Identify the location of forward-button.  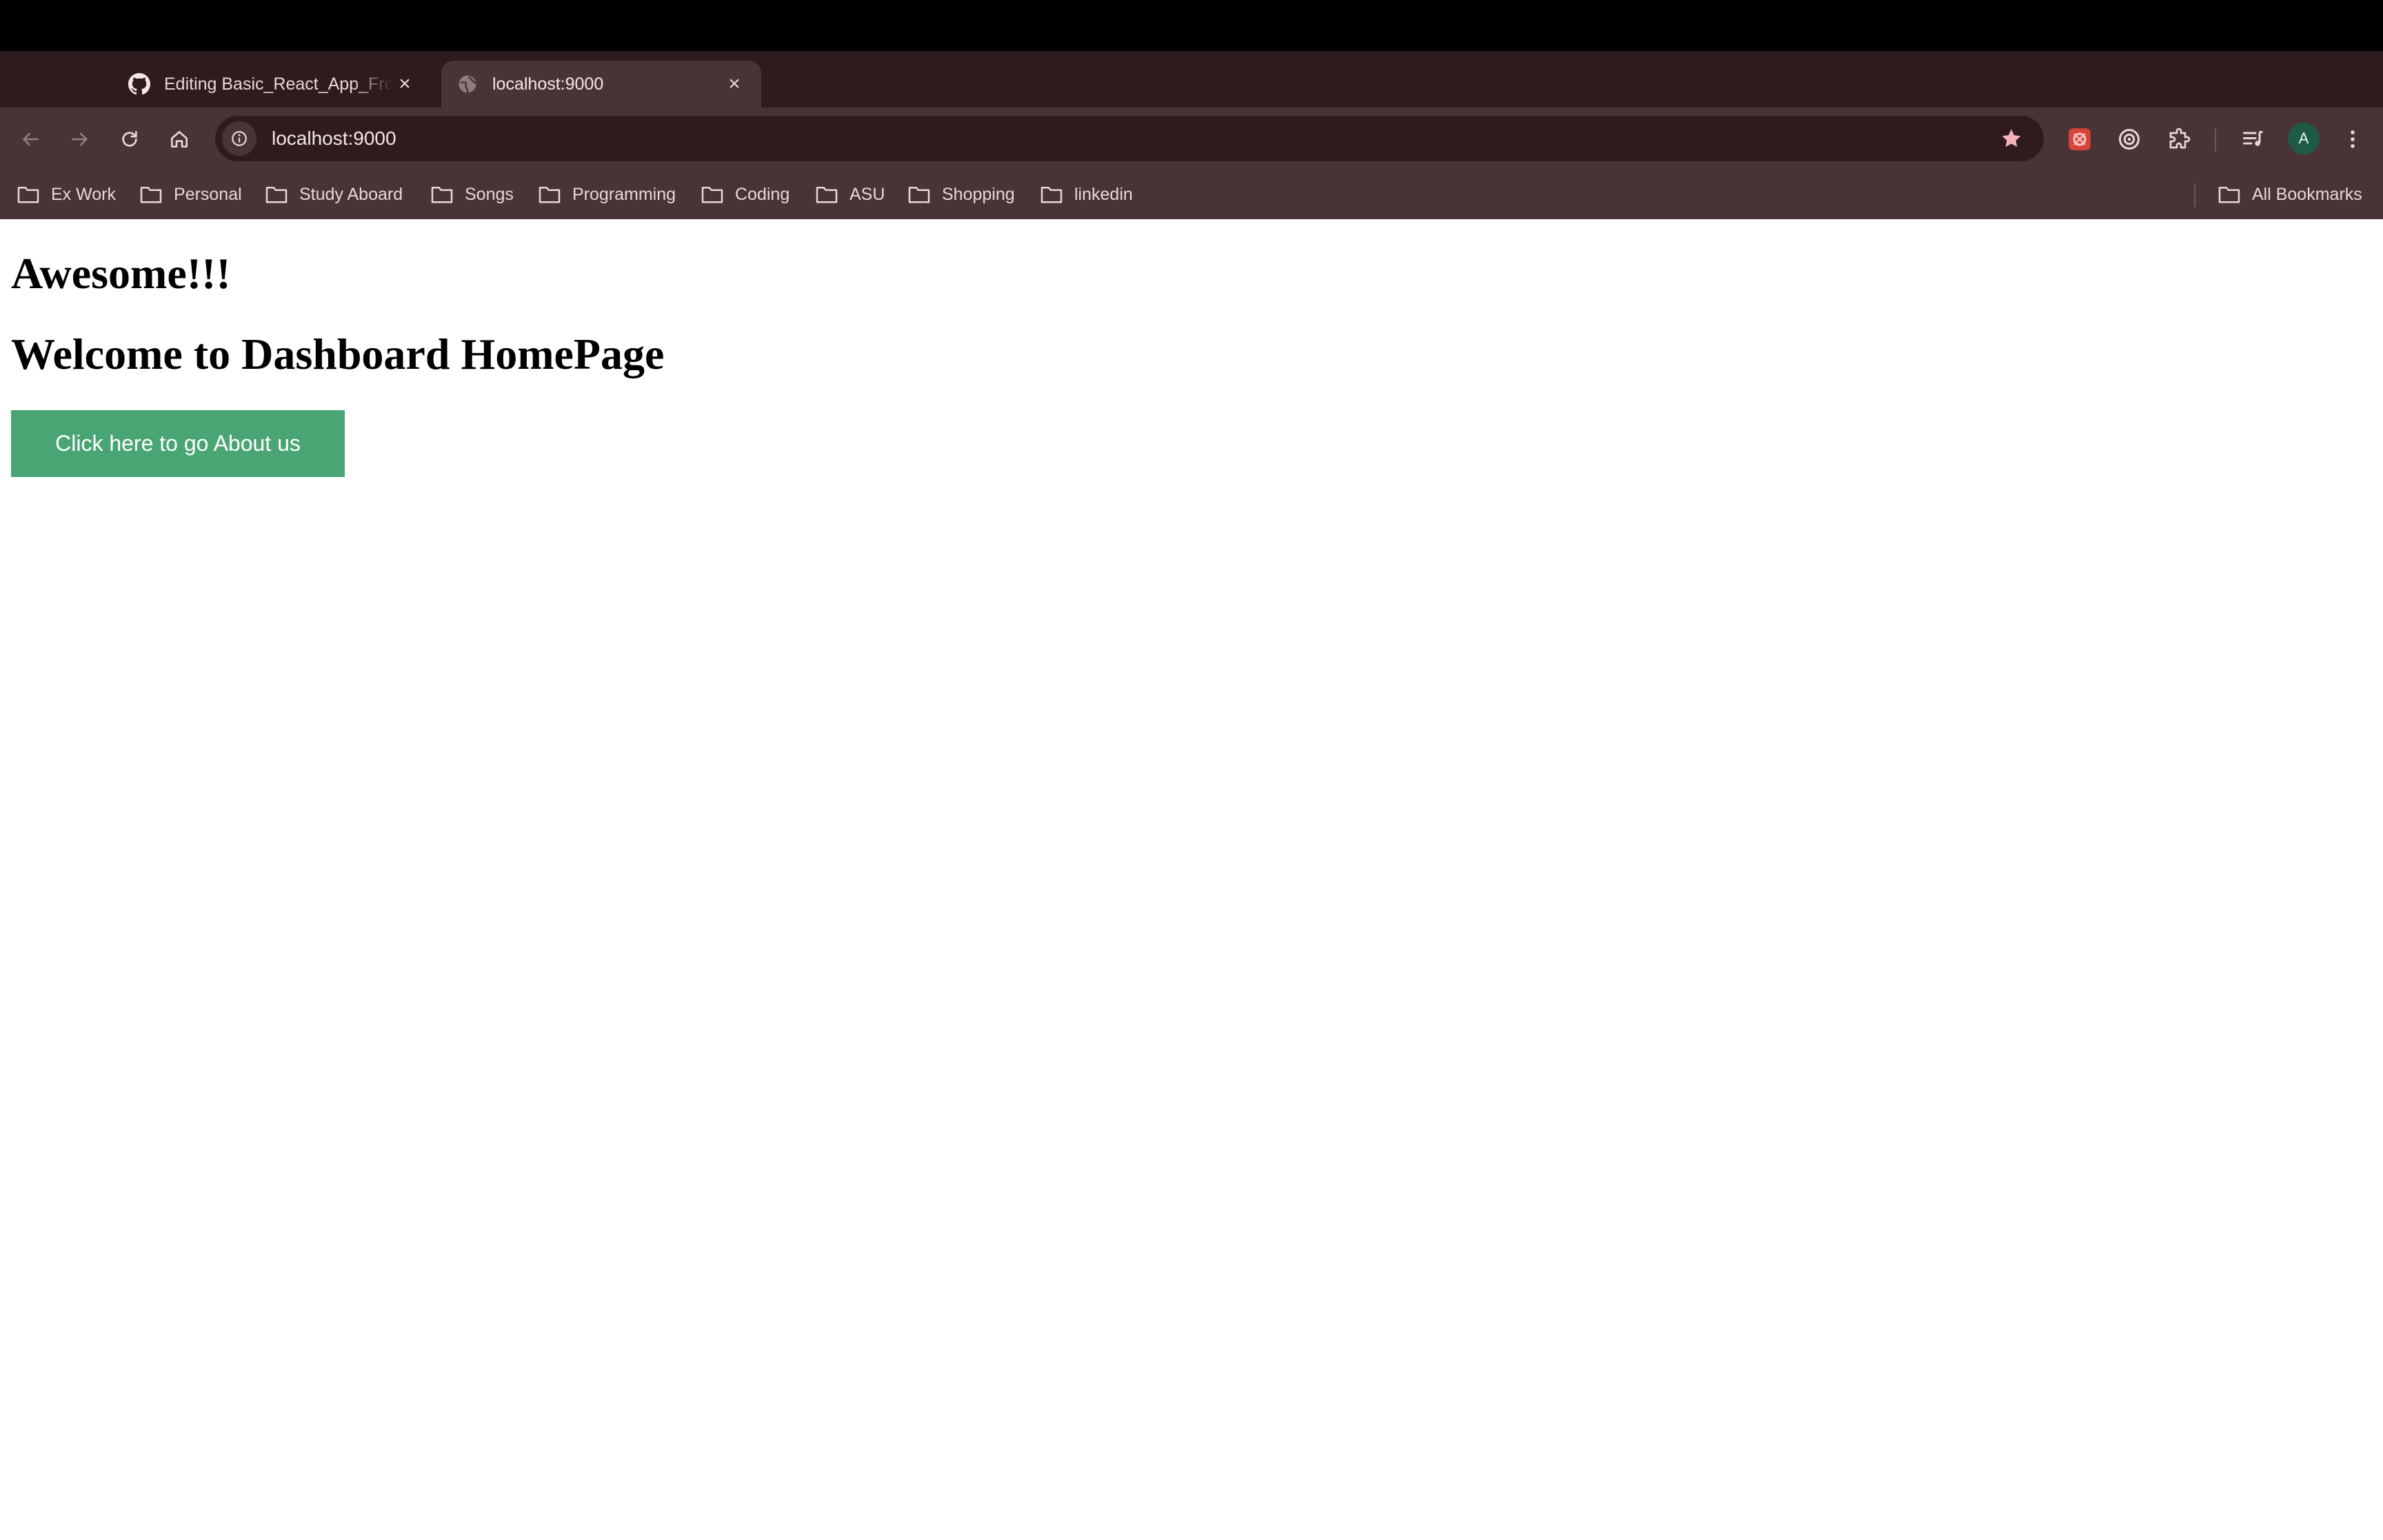
(80, 140).